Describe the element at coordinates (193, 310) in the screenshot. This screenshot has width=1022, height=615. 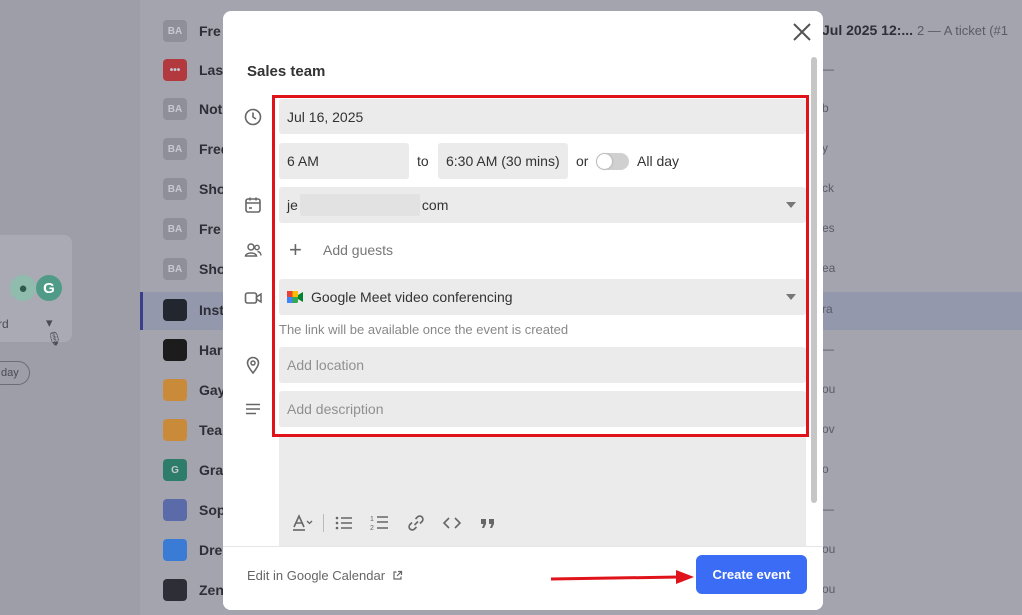
I see `background-row: Inst` at that location.